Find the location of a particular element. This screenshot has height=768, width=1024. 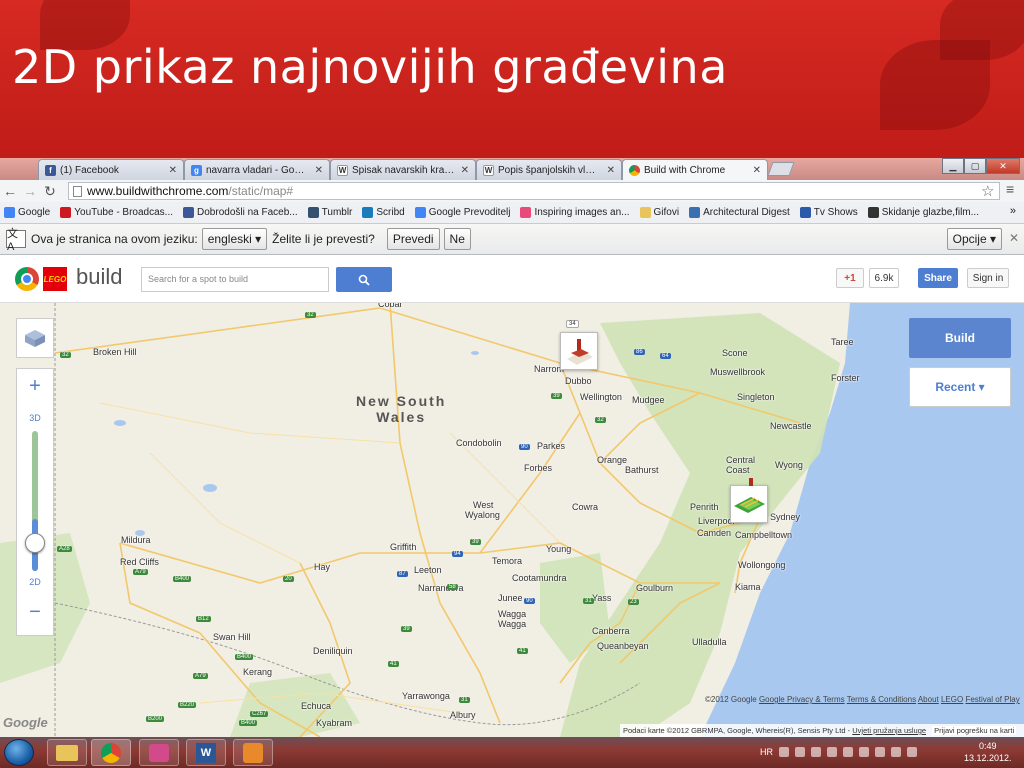

zoom-slider-handle is located at coordinates (35, 543).